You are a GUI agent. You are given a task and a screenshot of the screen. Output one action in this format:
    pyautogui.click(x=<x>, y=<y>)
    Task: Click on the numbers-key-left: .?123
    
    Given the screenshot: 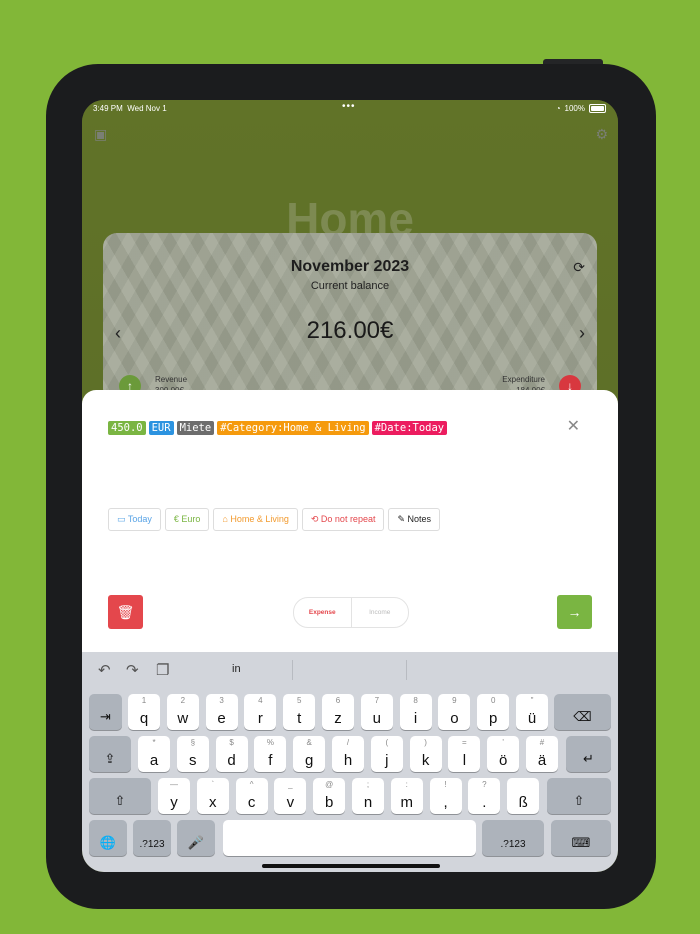 What is the action you would take?
    pyautogui.click(x=152, y=838)
    